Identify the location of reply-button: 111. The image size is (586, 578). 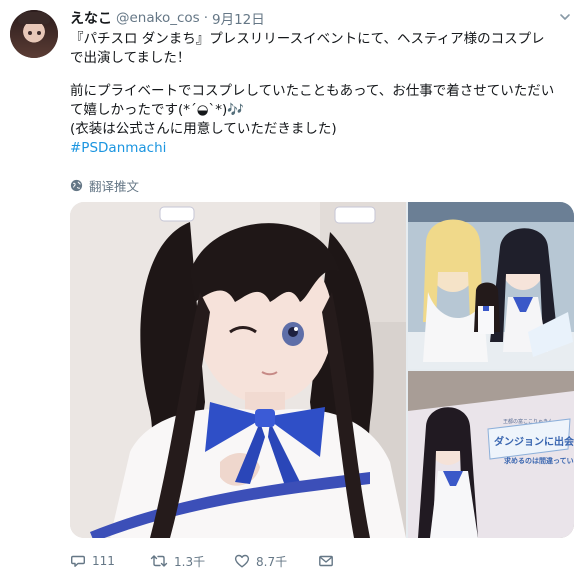
(92, 561).